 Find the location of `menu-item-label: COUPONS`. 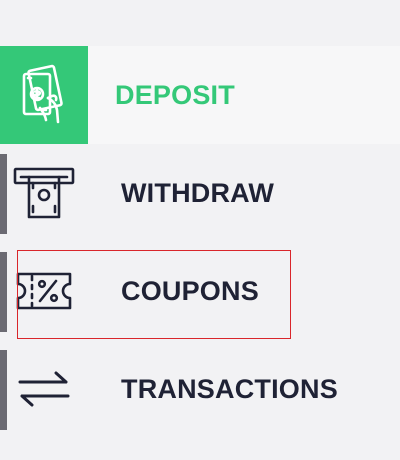

menu-item-label: COUPONS is located at coordinates (190, 290).